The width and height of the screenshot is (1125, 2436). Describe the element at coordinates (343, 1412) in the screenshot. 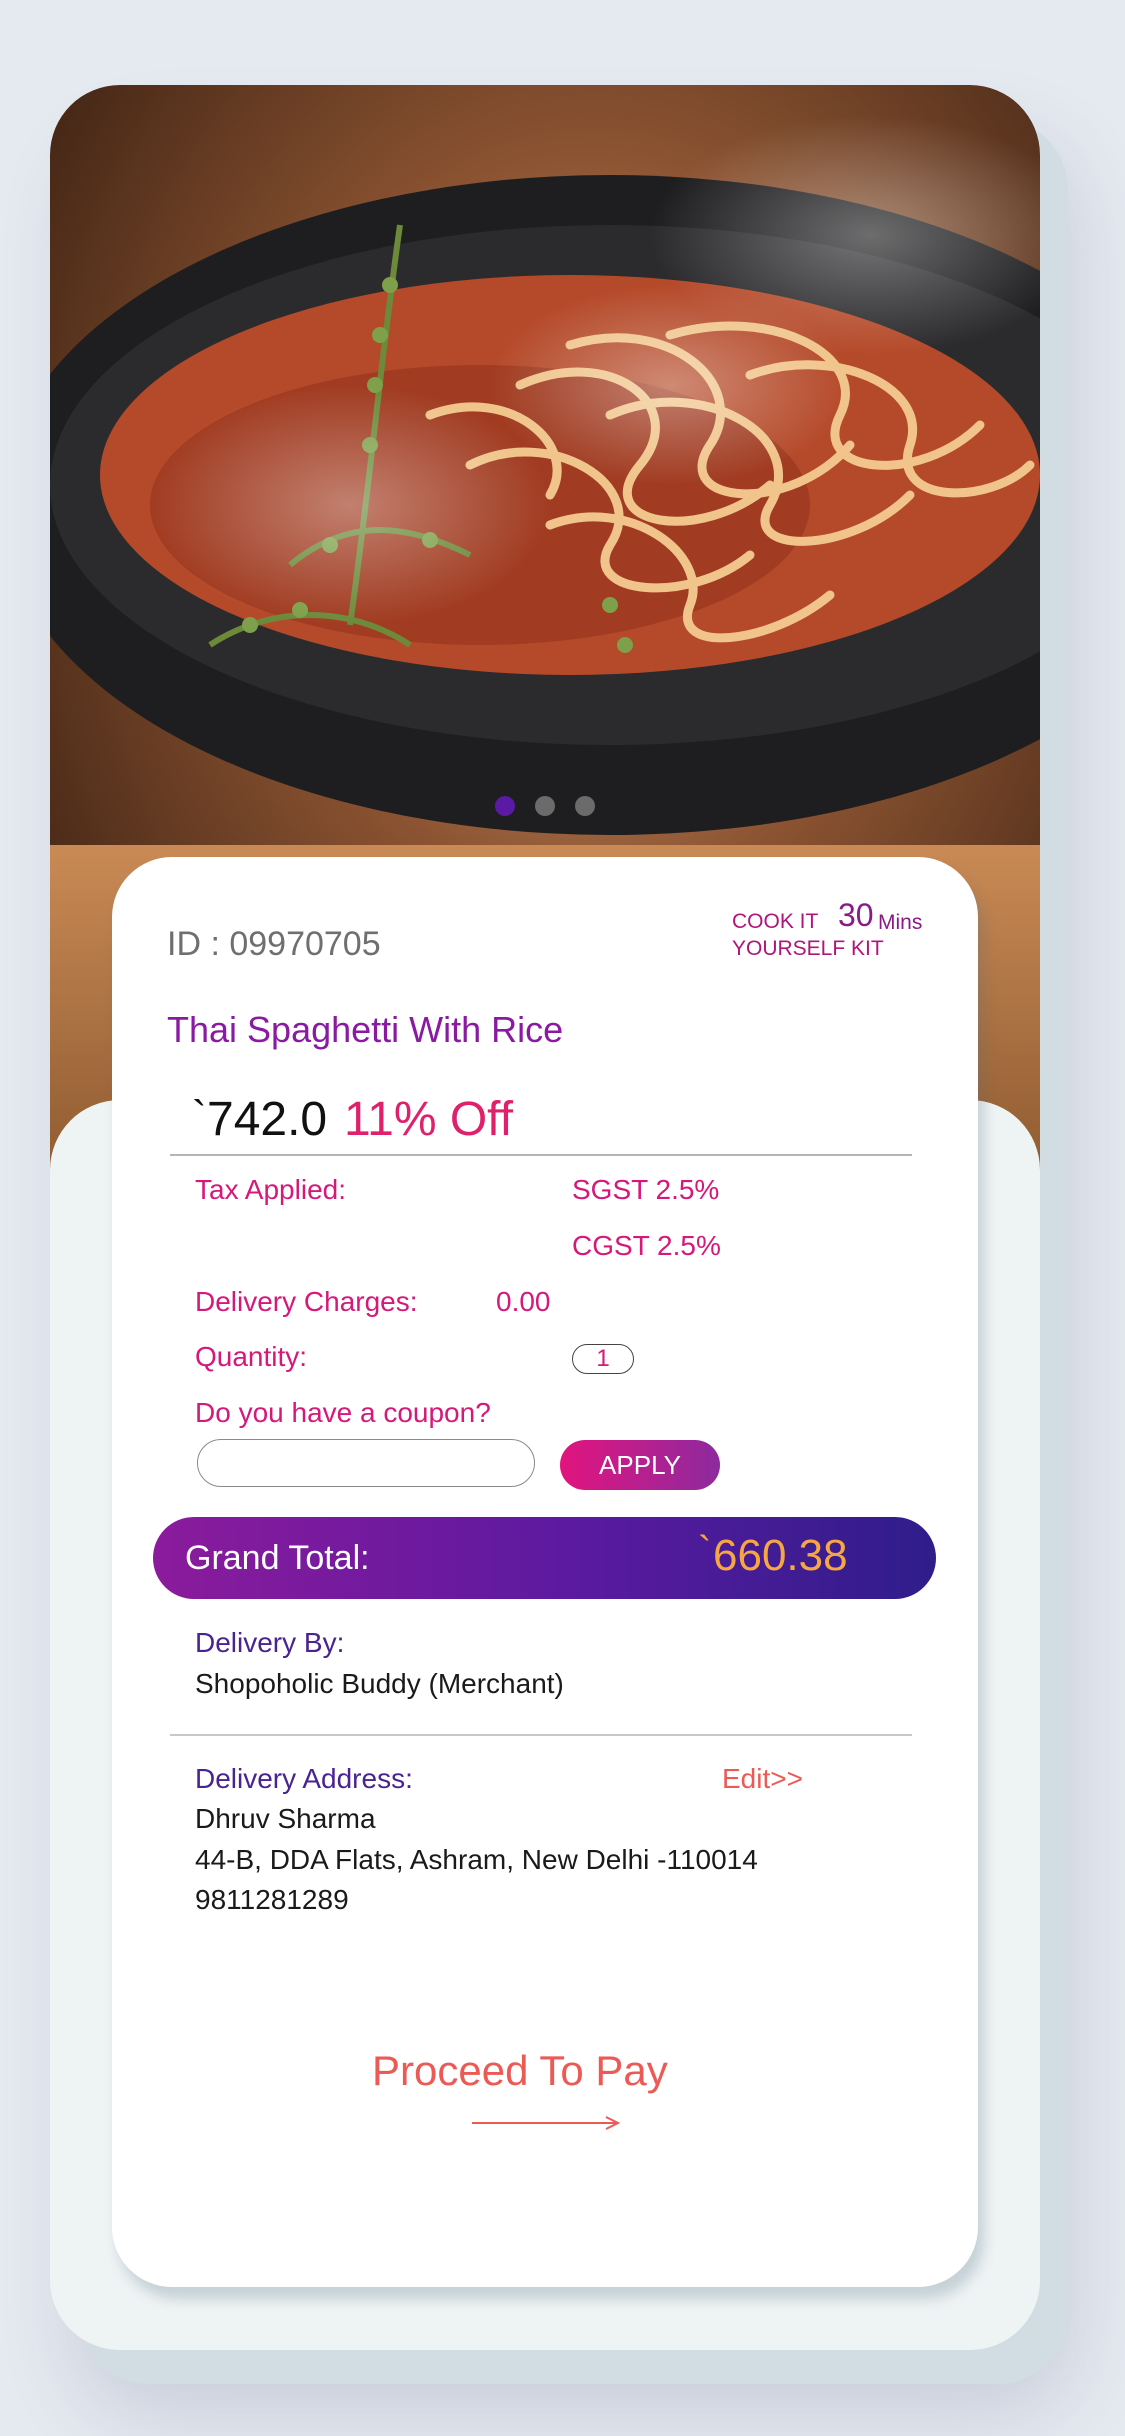

I see `coupon-prompt: Do you have a coupon?` at that location.